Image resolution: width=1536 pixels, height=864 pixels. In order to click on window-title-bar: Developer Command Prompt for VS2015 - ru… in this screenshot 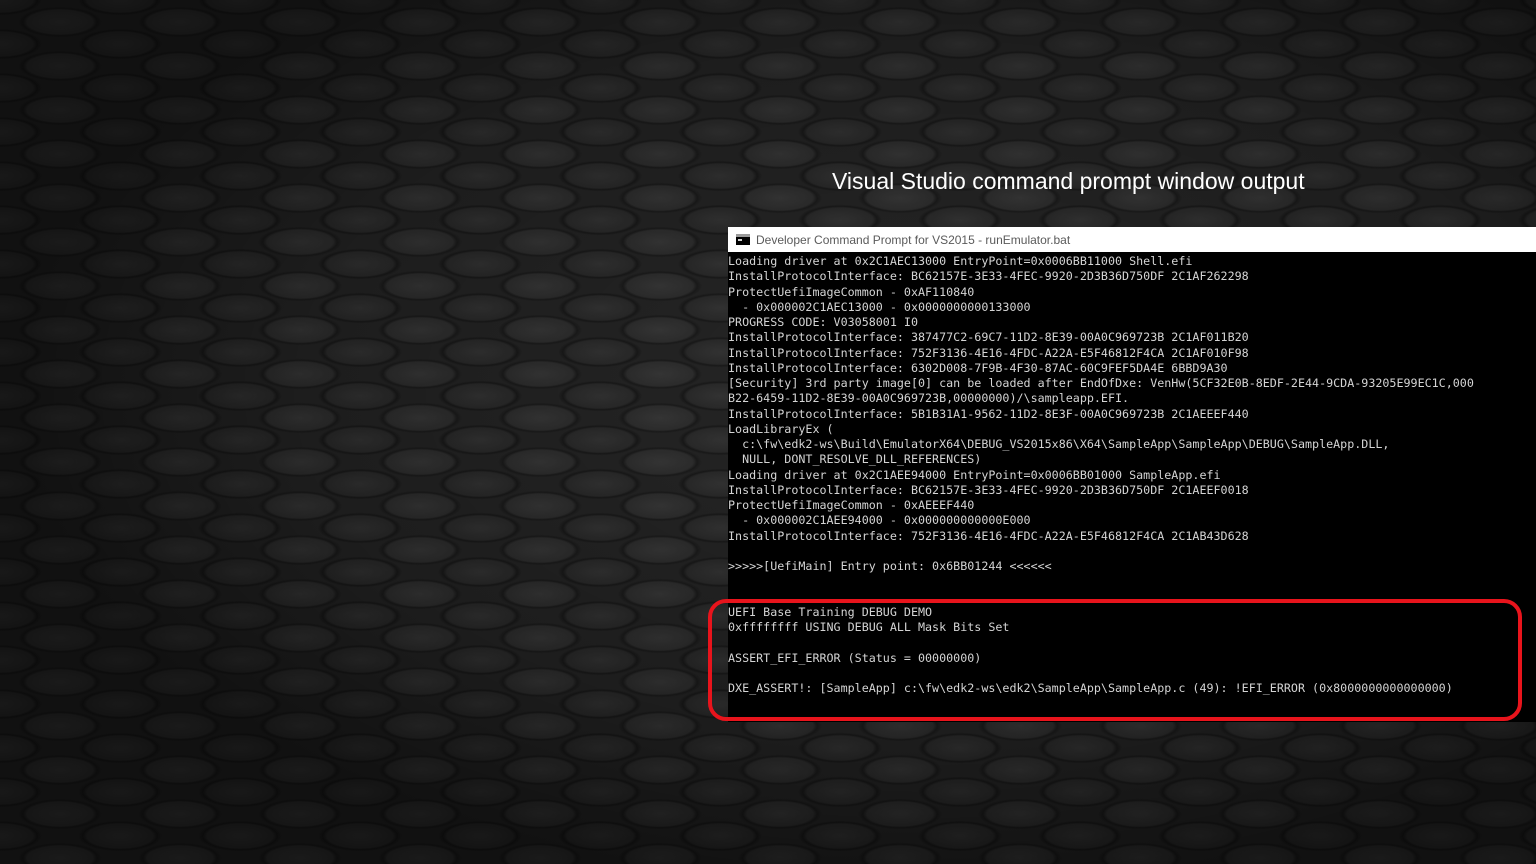, I will do `click(1132, 239)`.